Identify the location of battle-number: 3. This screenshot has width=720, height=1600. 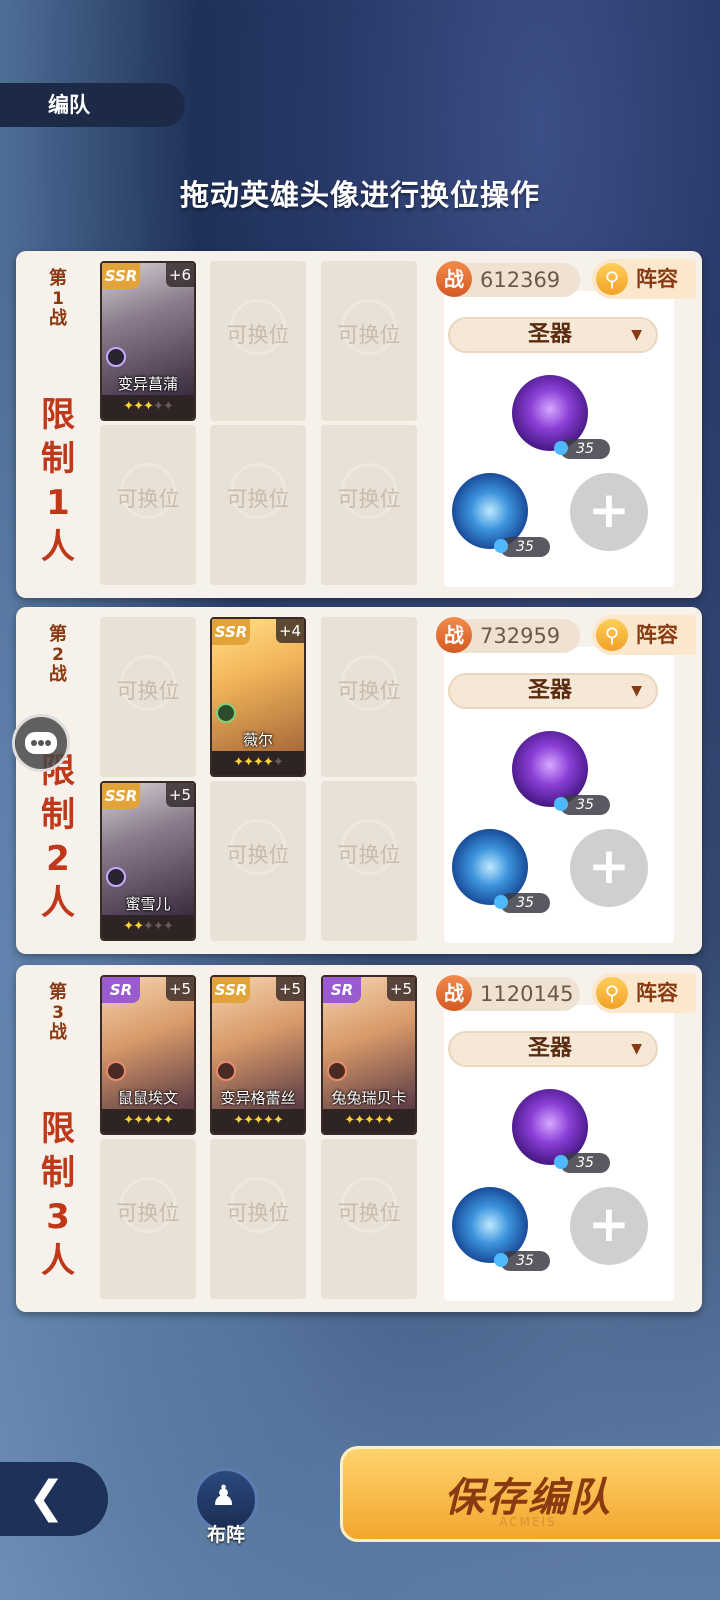
(58, 1013).